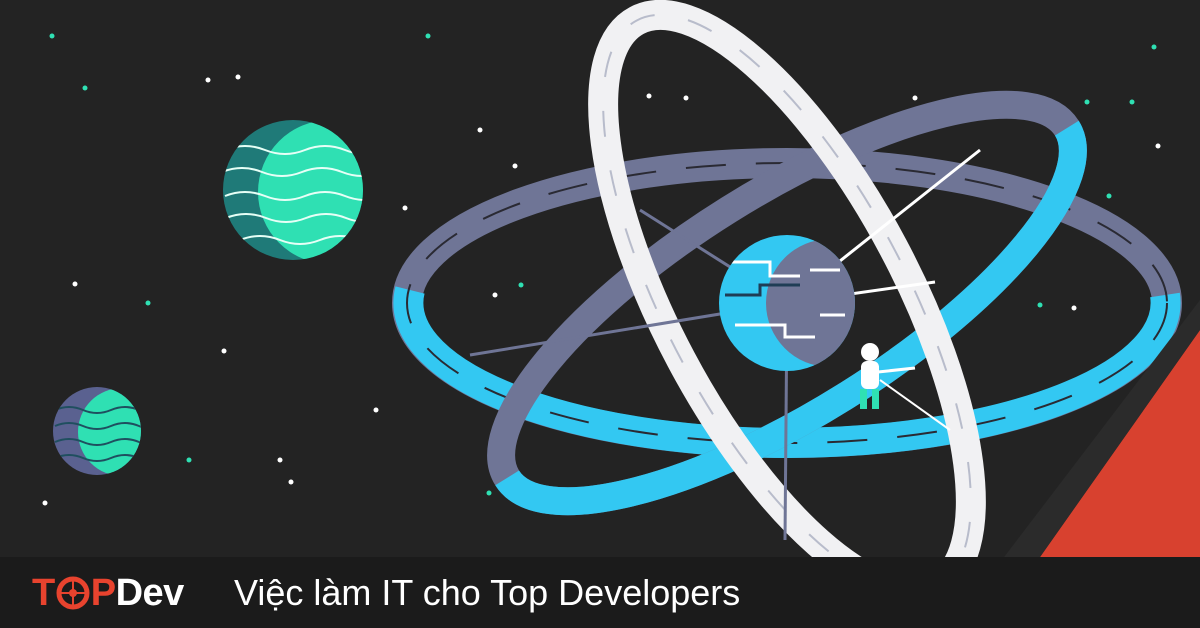 This screenshot has width=1200, height=628. I want to click on topdev-logo: T P Dev, so click(108, 593).